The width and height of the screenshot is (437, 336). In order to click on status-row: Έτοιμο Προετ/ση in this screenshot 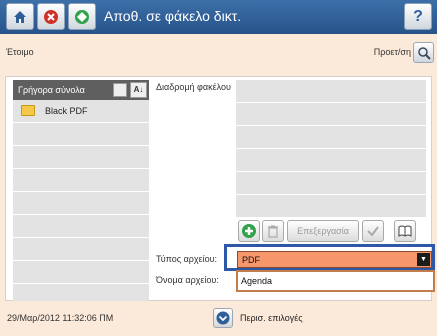, I will do `click(218, 52)`.